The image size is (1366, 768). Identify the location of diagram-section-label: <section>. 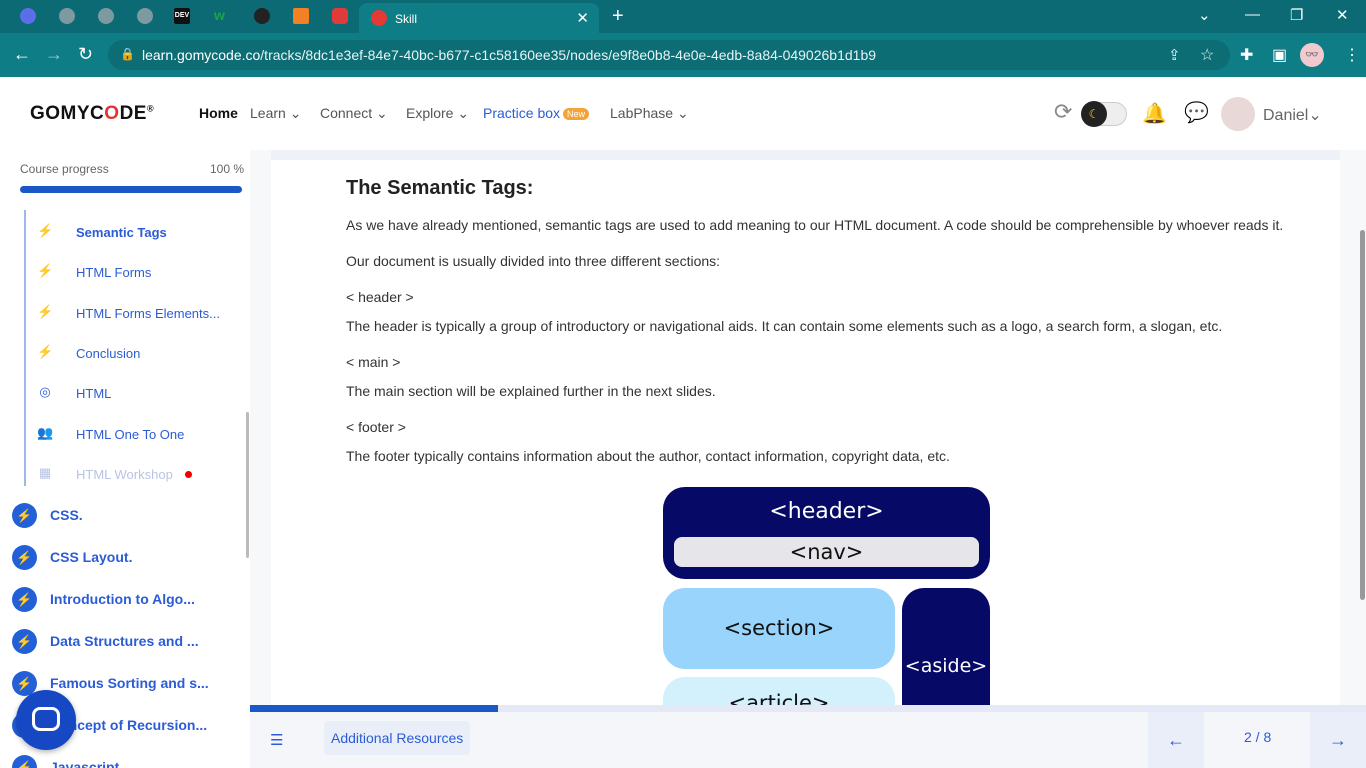
(779, 628).